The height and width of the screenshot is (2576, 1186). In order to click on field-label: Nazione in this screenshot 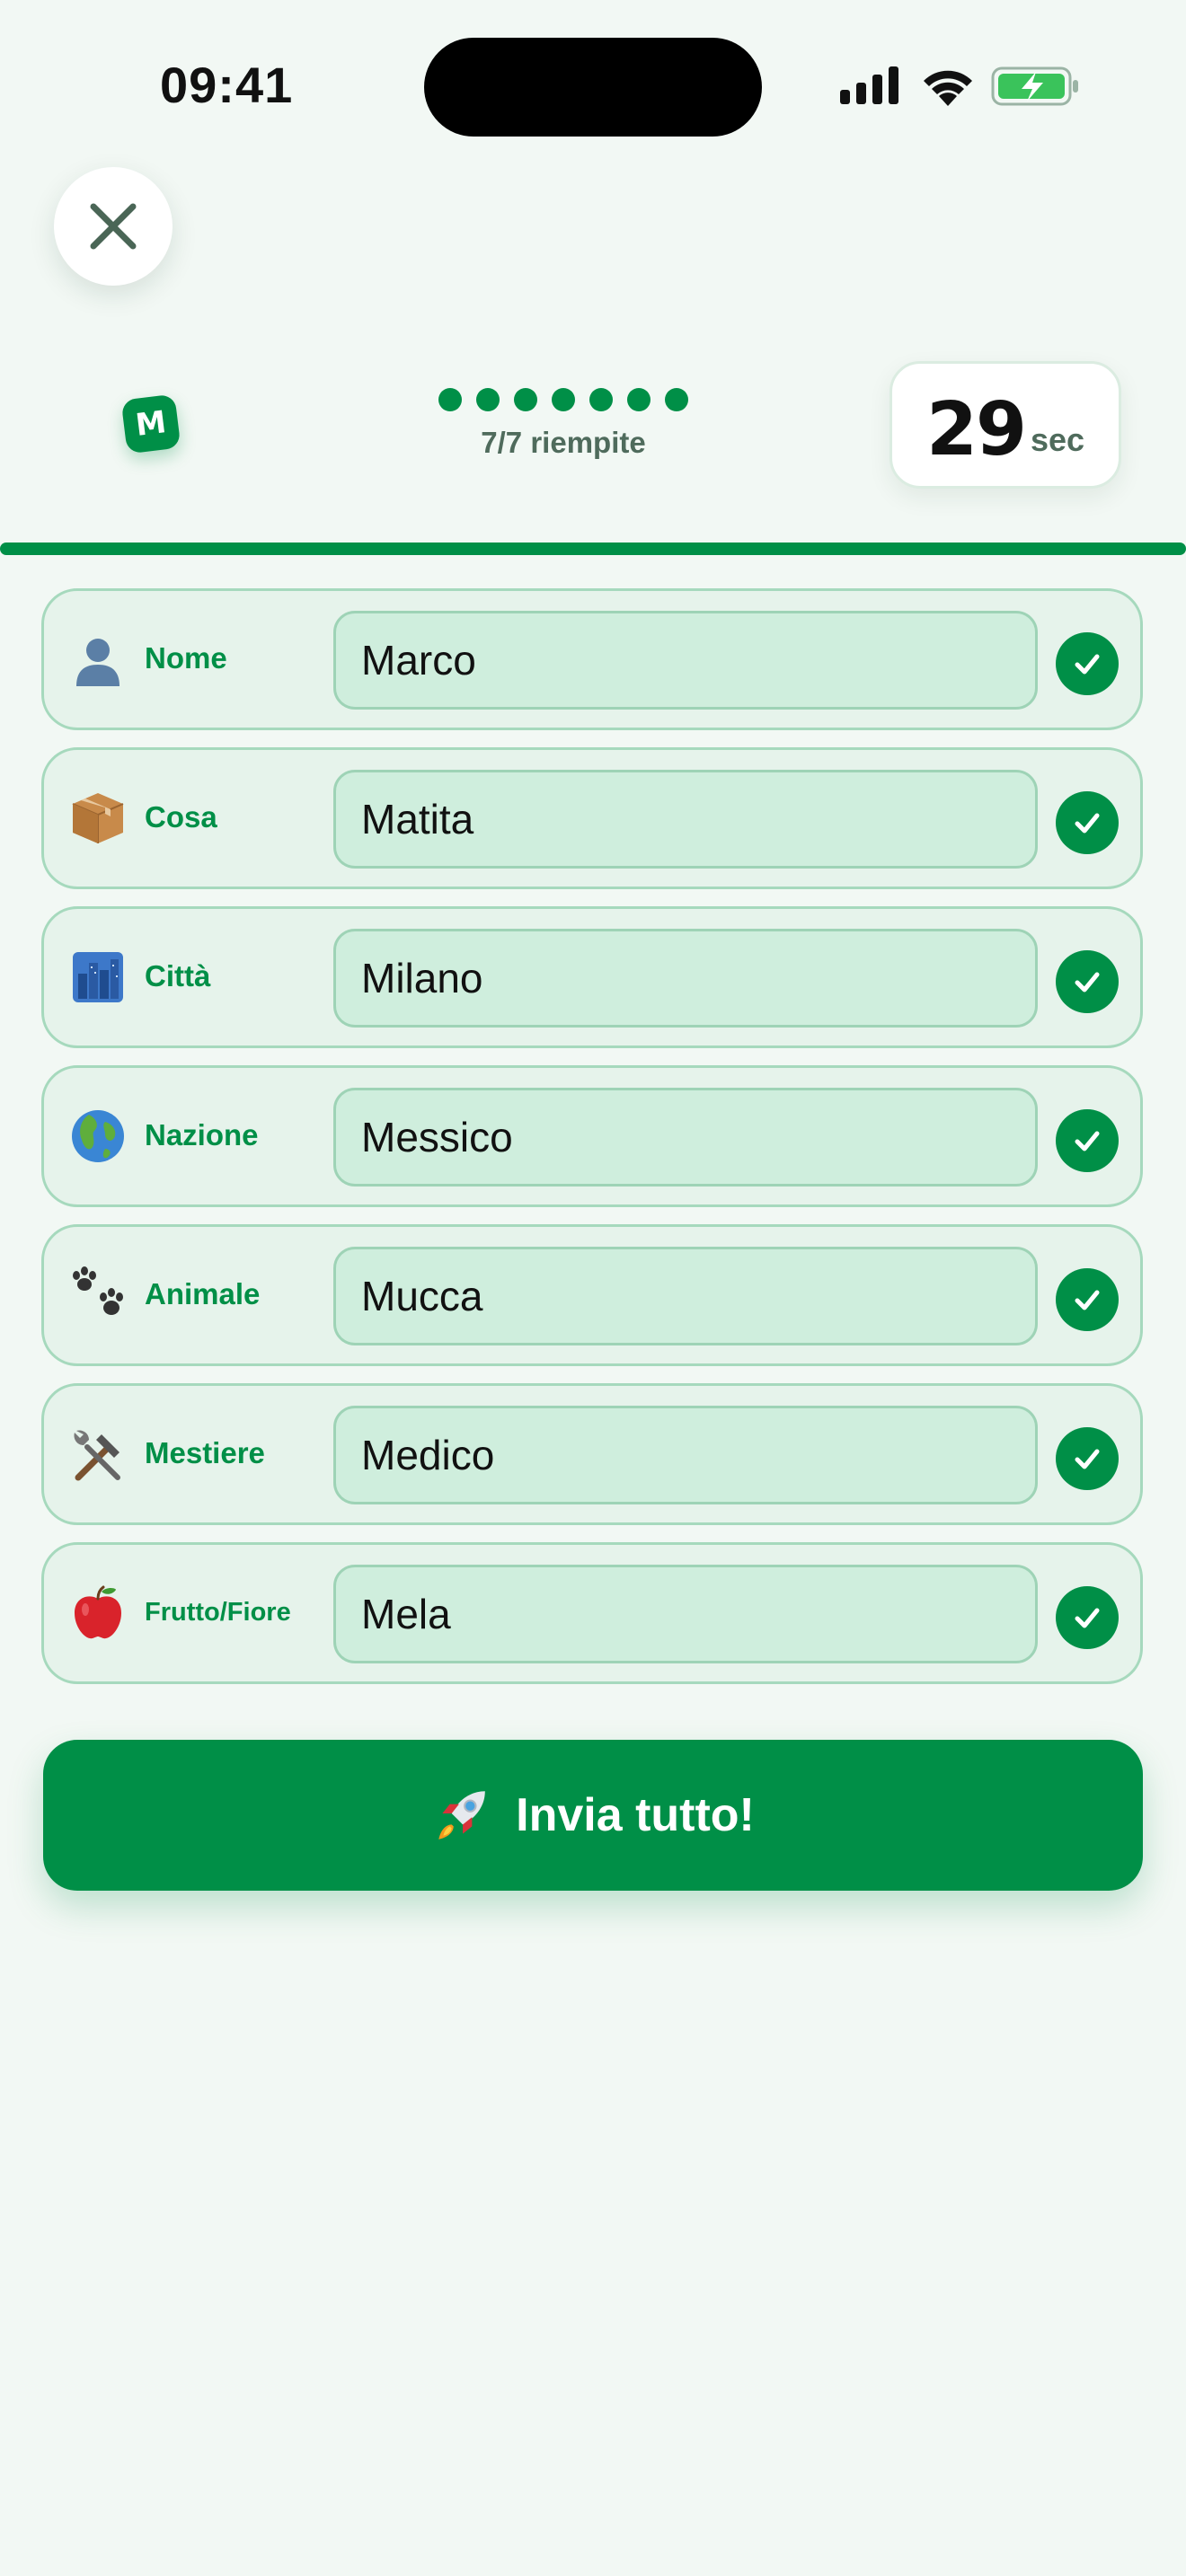, I will do `click(202, 1134)`.